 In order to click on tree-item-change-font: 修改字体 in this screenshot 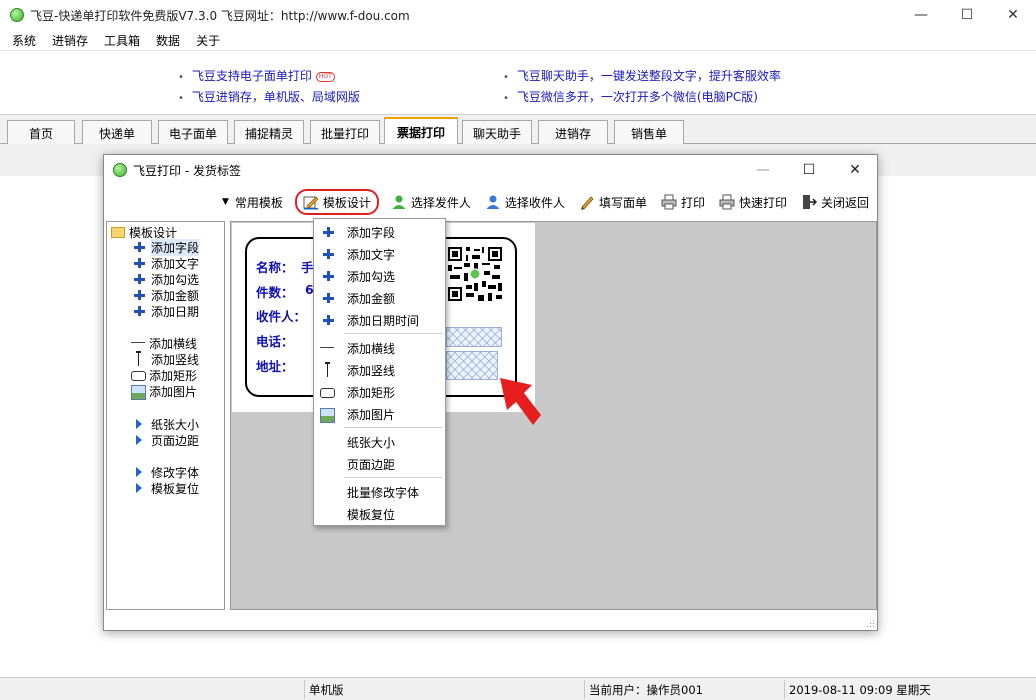, I will do `click(166, 472)`.